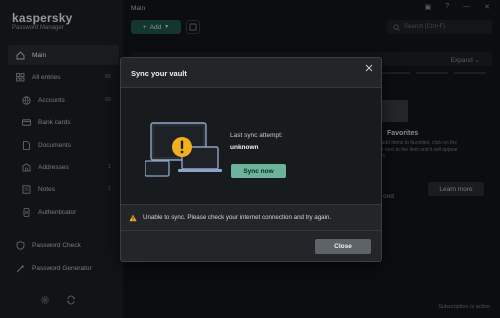 The height and width of the screenshot is (318, 500). What do you see at coordinates (183, 149) in the screenshot?
I see `devices-warning-illustration` at bounding box center [183, 149].